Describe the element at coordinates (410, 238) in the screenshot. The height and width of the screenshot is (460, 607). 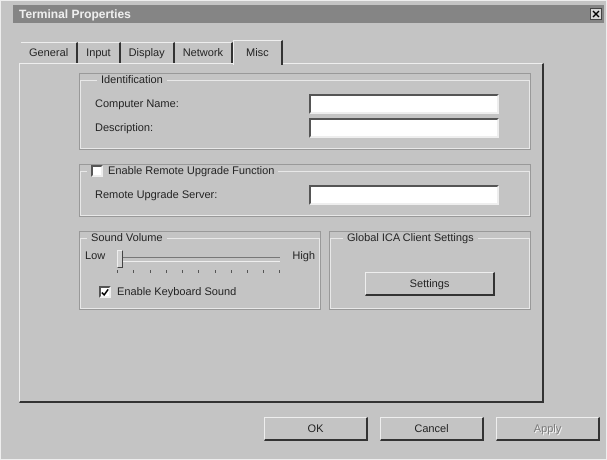
I see `group-title: Global ICA Client Settings` at that location.